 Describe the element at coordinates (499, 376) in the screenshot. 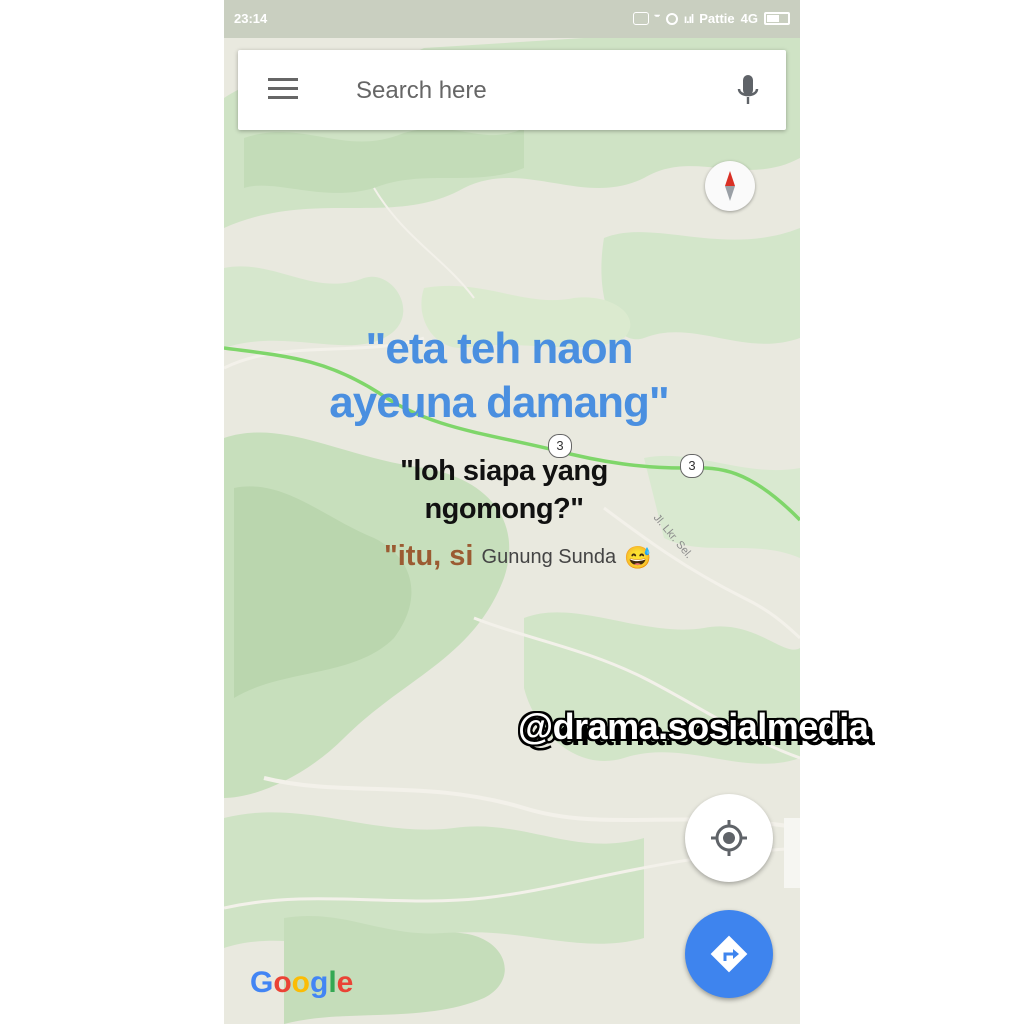

I see `overlay-quote-blue: "eta teh naon ayeuna damang"` at that location.